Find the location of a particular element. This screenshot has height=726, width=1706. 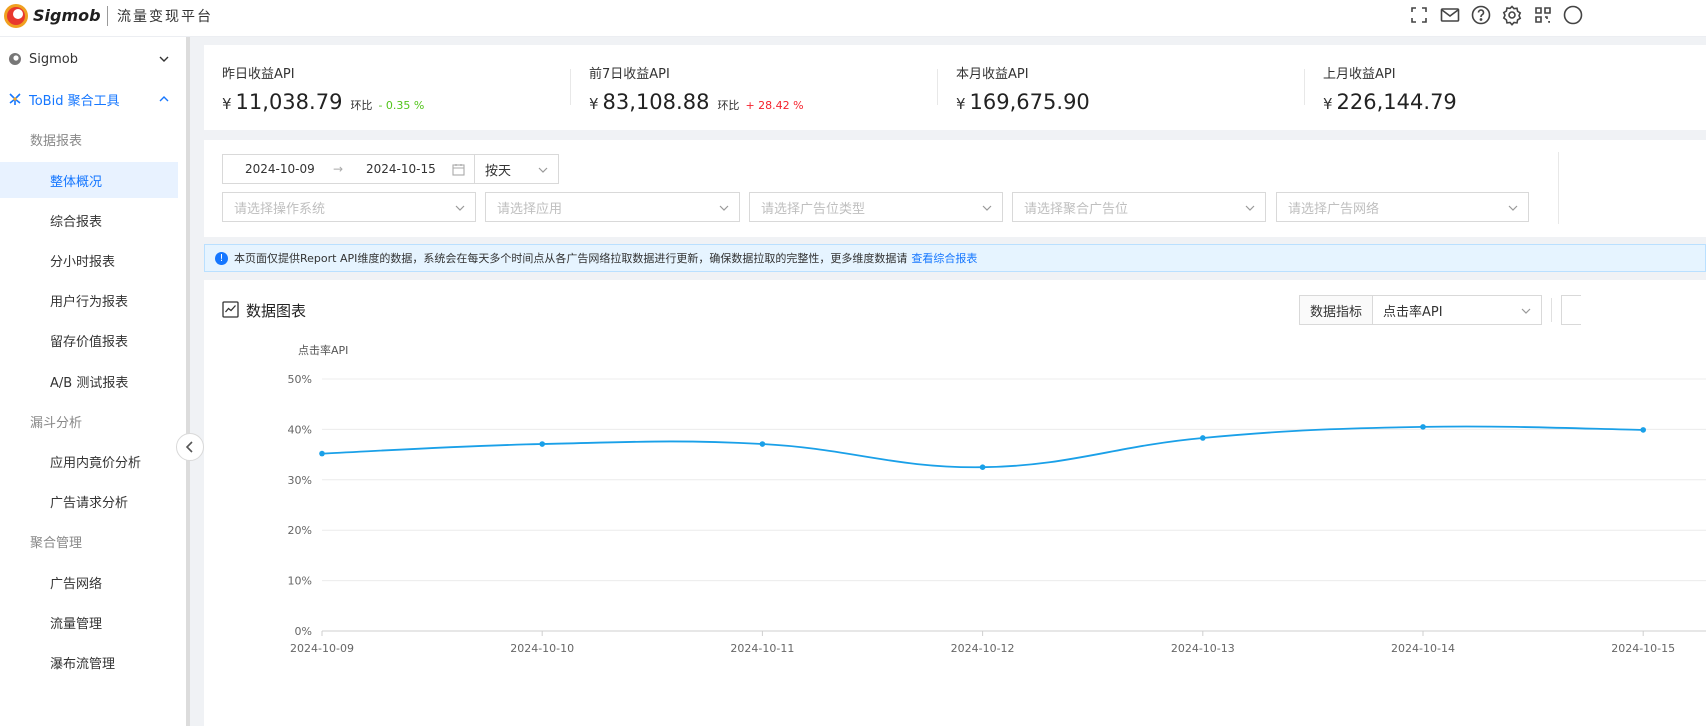

sidebar-item: 留存价值报表 is located at coordinates (89, 340).